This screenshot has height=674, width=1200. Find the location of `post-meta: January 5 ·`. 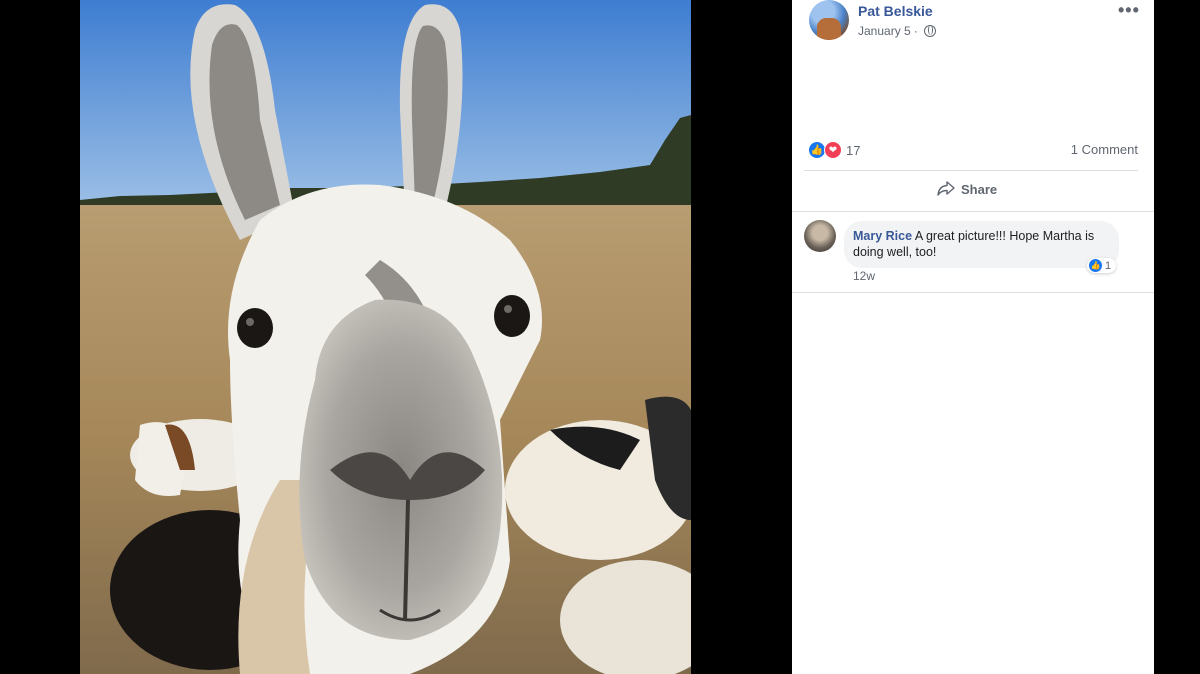

post-meta: January 5 · is located at coordinates (897, 31).